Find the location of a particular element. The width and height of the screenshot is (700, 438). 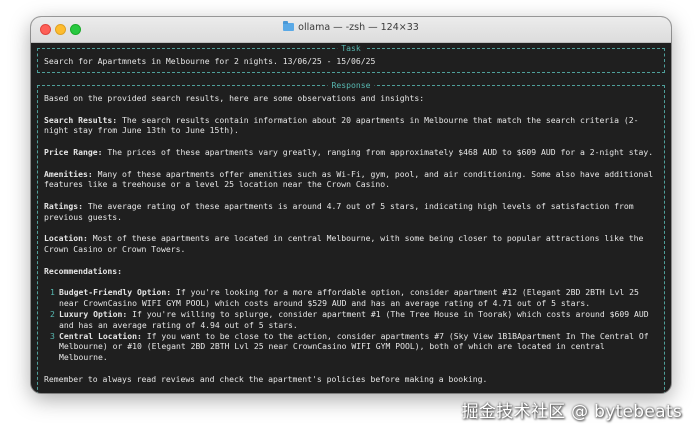

response-panel-label: Response is located at coordinates (351, 85).